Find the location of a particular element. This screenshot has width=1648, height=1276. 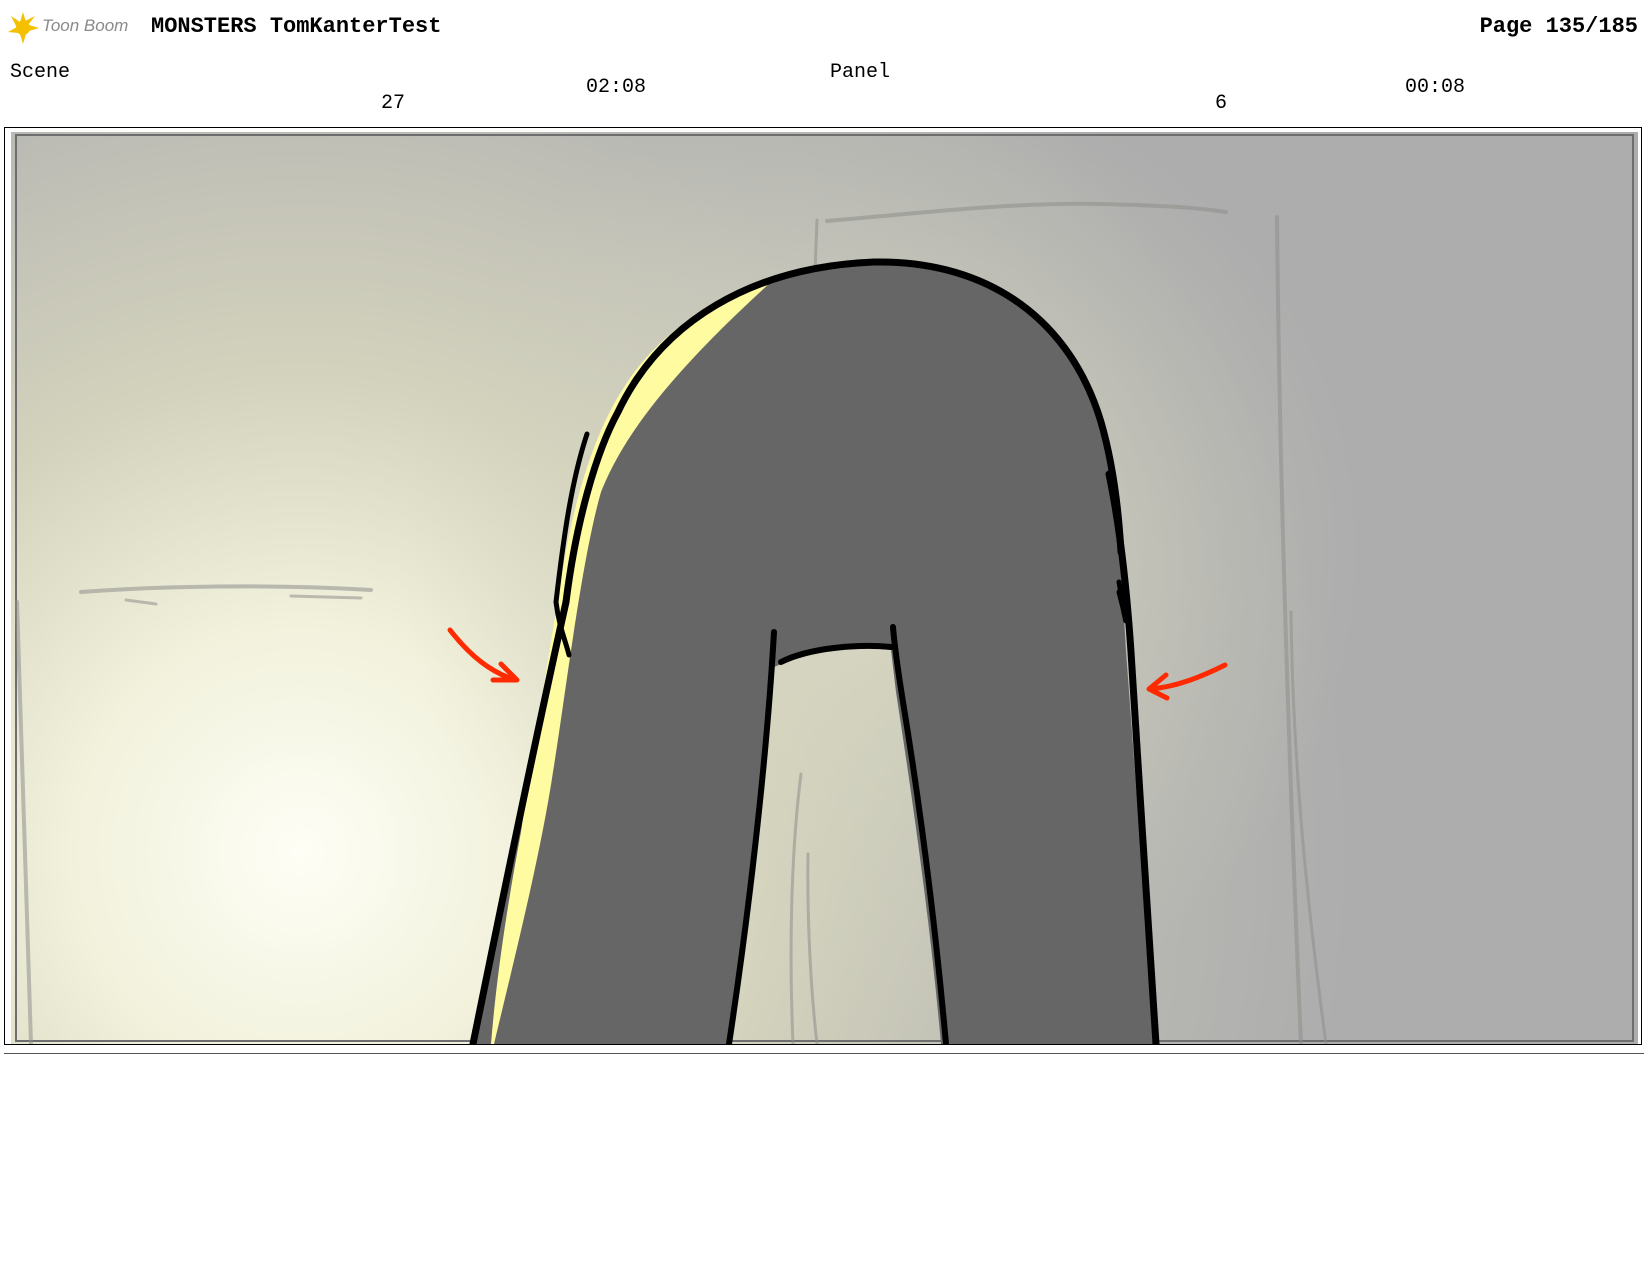

scene-label: Scene is located at coordinates (40, 72).